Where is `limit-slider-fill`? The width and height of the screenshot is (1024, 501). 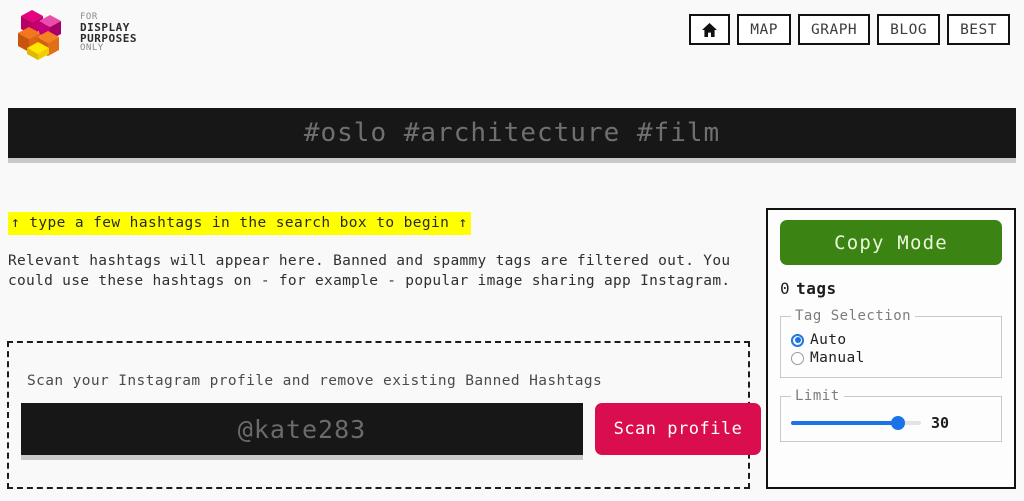
limit-slider-fill is located at coordinates (845, 423).